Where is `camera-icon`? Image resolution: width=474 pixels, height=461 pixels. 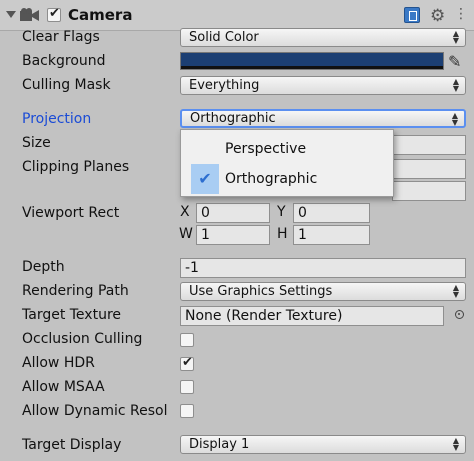
camera-icon is located at coordinates (29, 14).